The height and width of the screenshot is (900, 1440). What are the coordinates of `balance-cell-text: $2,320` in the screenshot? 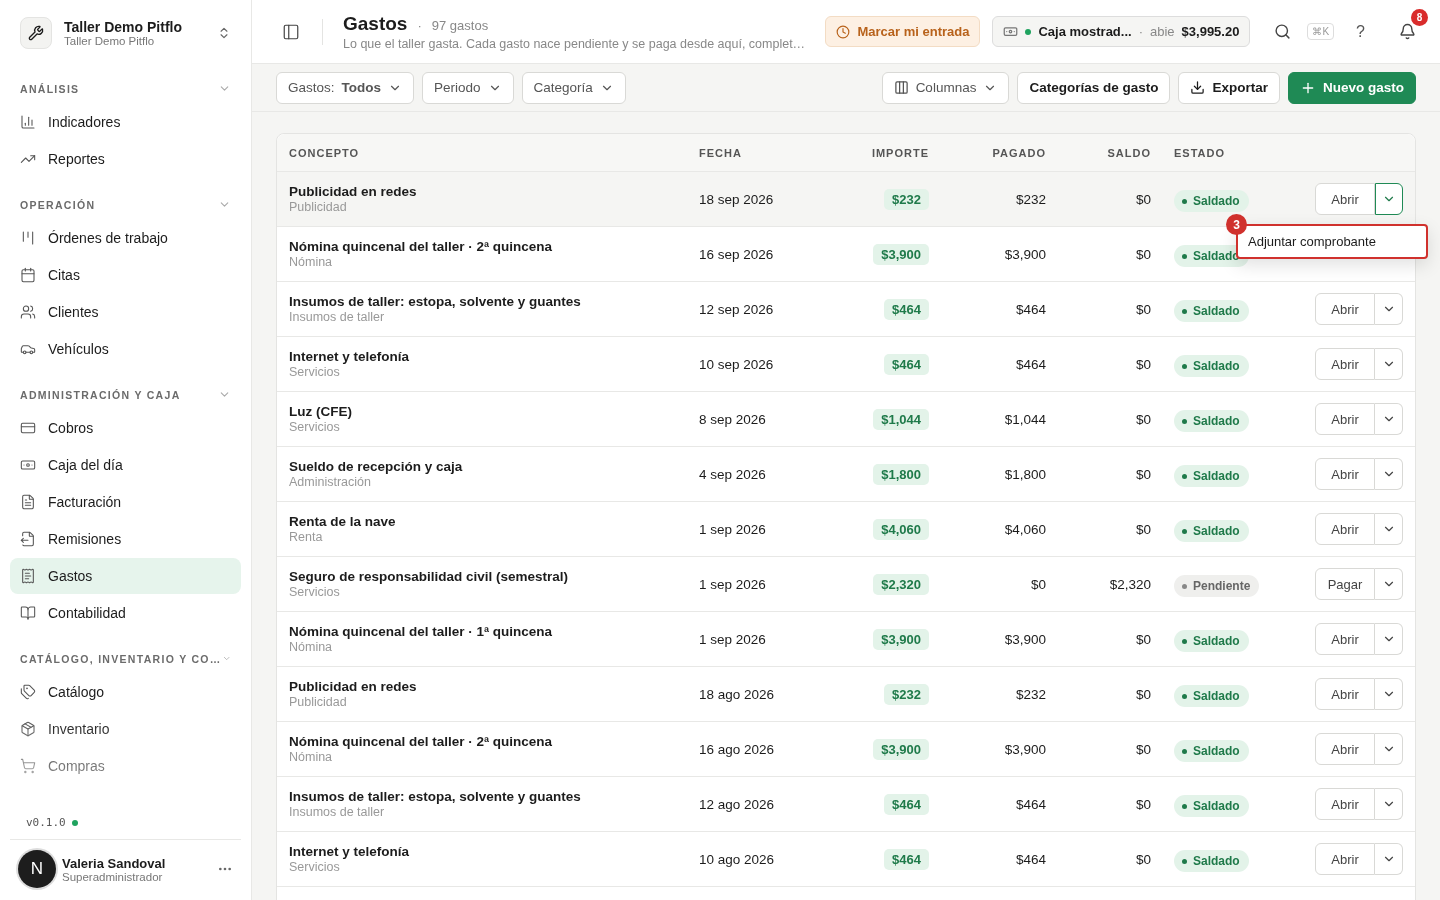 It's located at (1129, 584).